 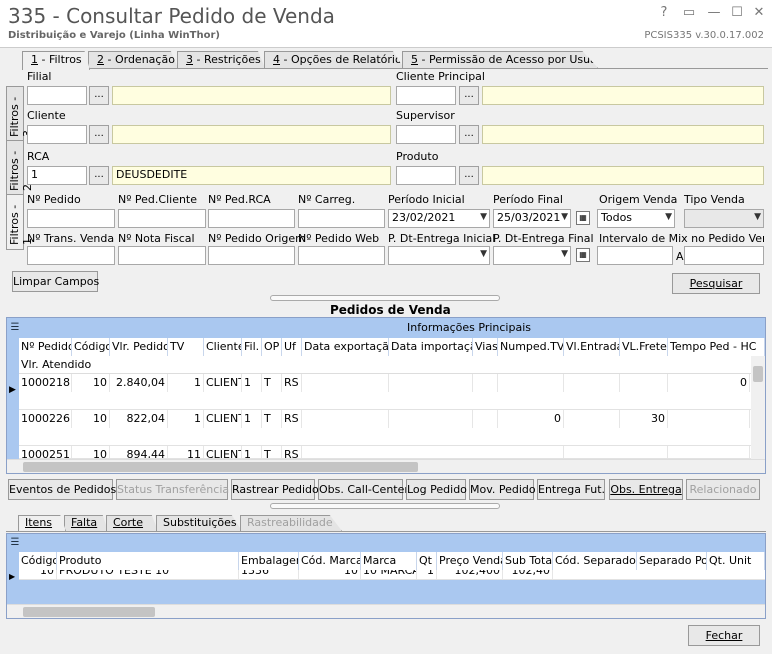 I want to click on col-vlr-pedido: Vlr. Pedido, so click(x=139, y=347).